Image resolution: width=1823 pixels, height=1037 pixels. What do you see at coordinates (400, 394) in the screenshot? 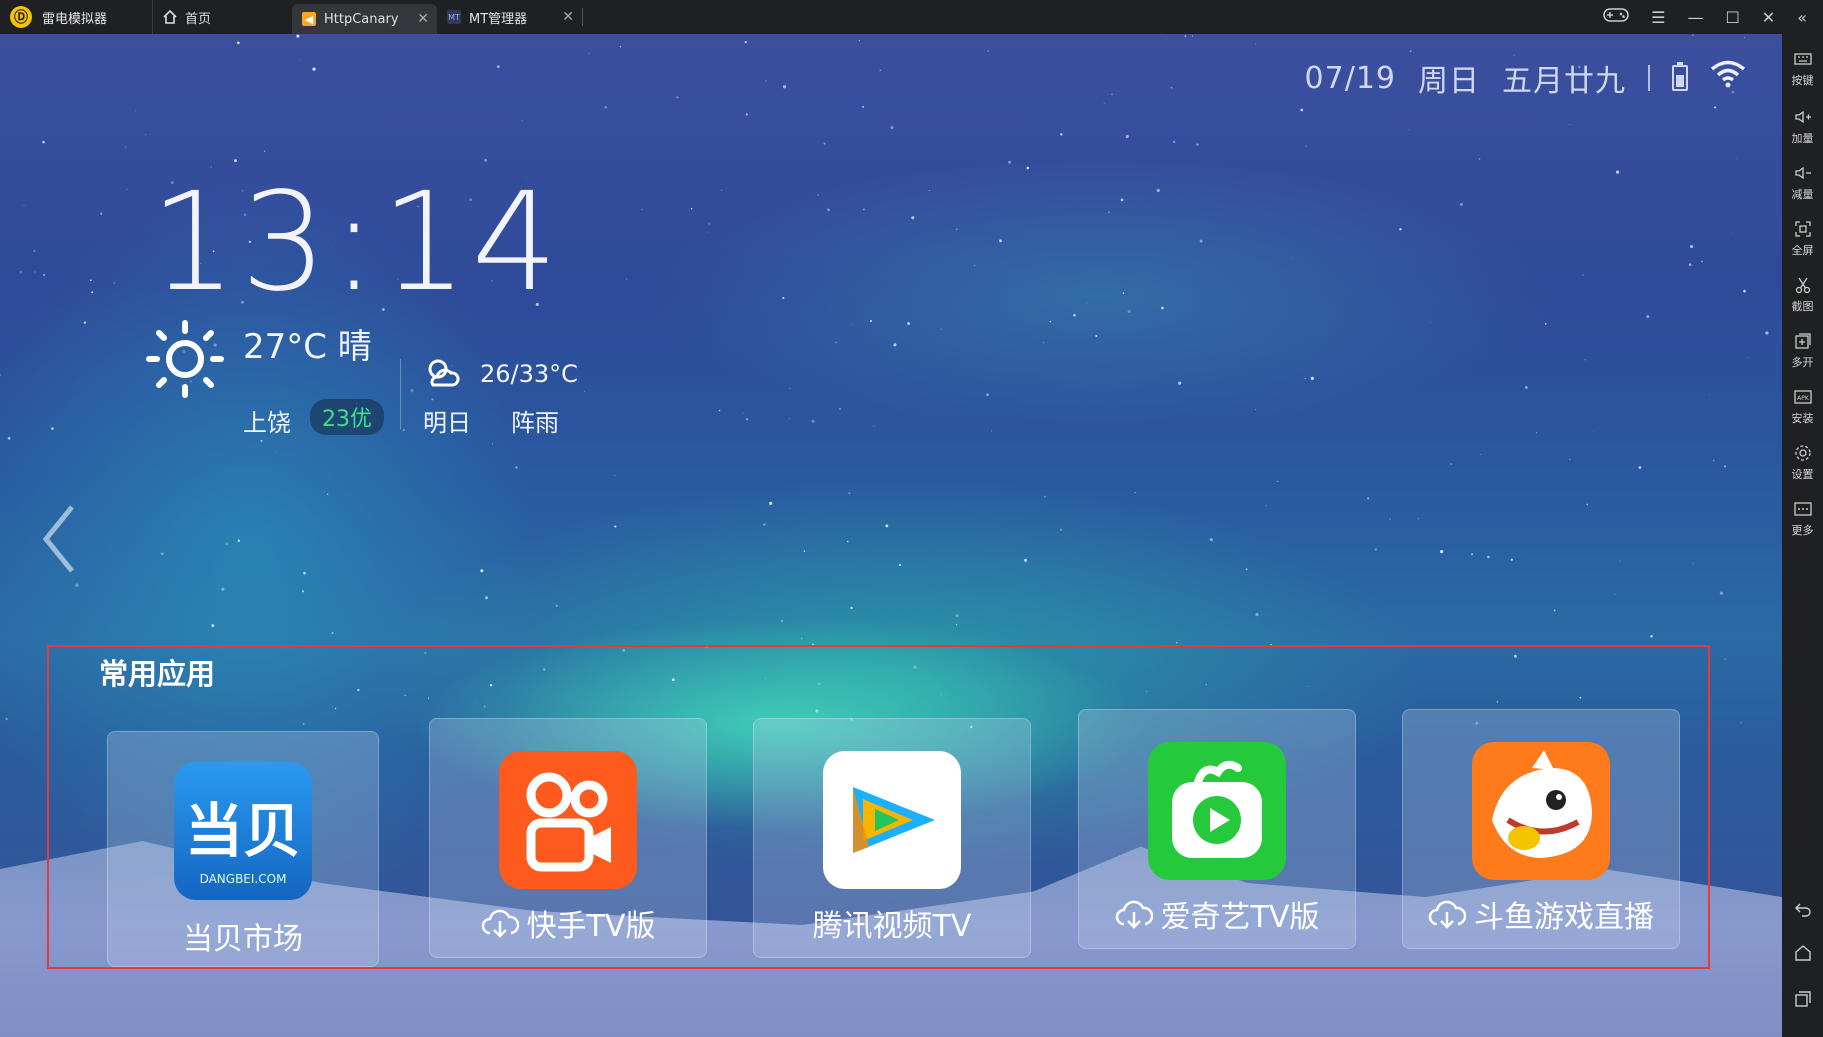
I see `weather-divider` at bounding box center [400, 394].